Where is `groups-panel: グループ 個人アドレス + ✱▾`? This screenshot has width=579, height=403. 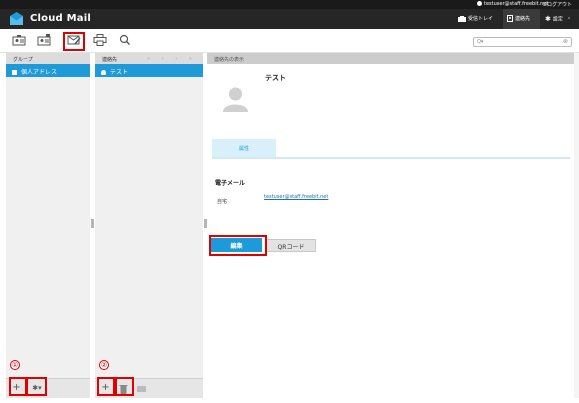 groups-panel: グループ 個人アドレス + ✱▾ is located at coordinates (48, 225).